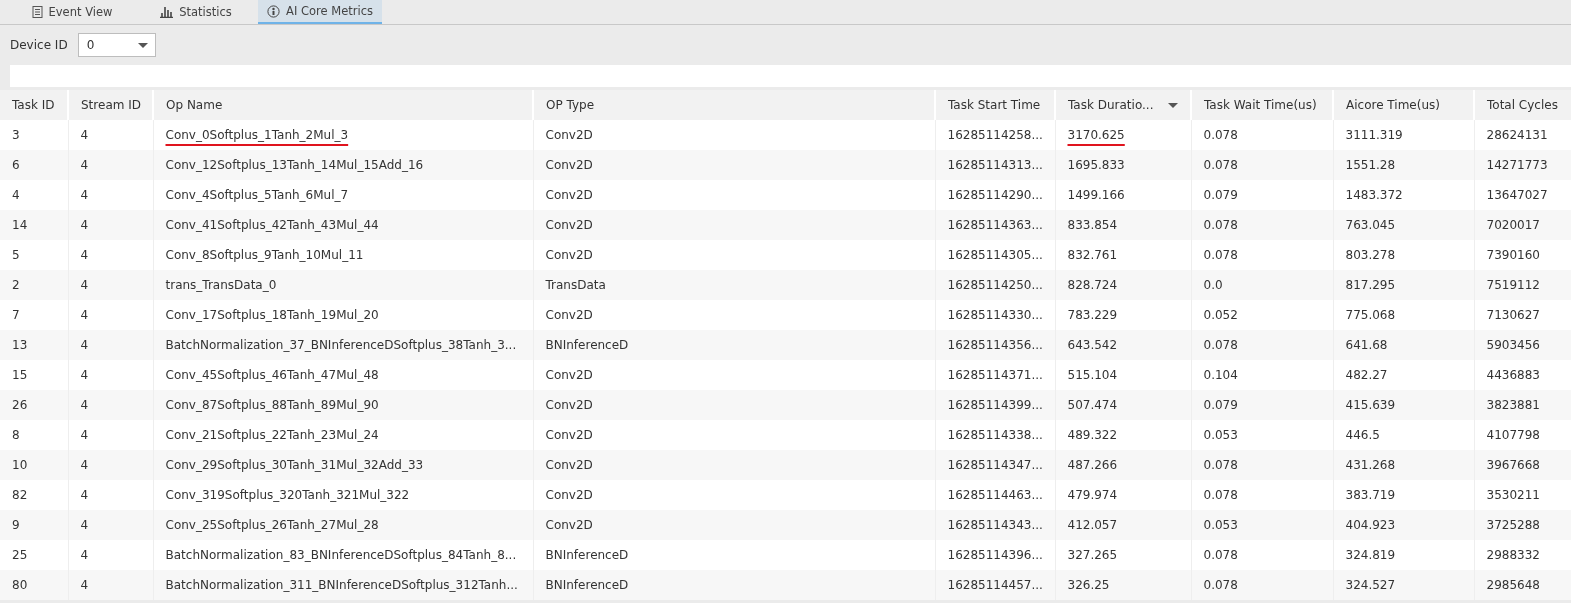 This screenshot has height=603, width=1571. What do you see at coordinates (294, 165) in the screenshot?
I see `table-cell: Conv_12Softplus_13Tanh_14Mul_15Add_16` at bounding box center [294, 165].